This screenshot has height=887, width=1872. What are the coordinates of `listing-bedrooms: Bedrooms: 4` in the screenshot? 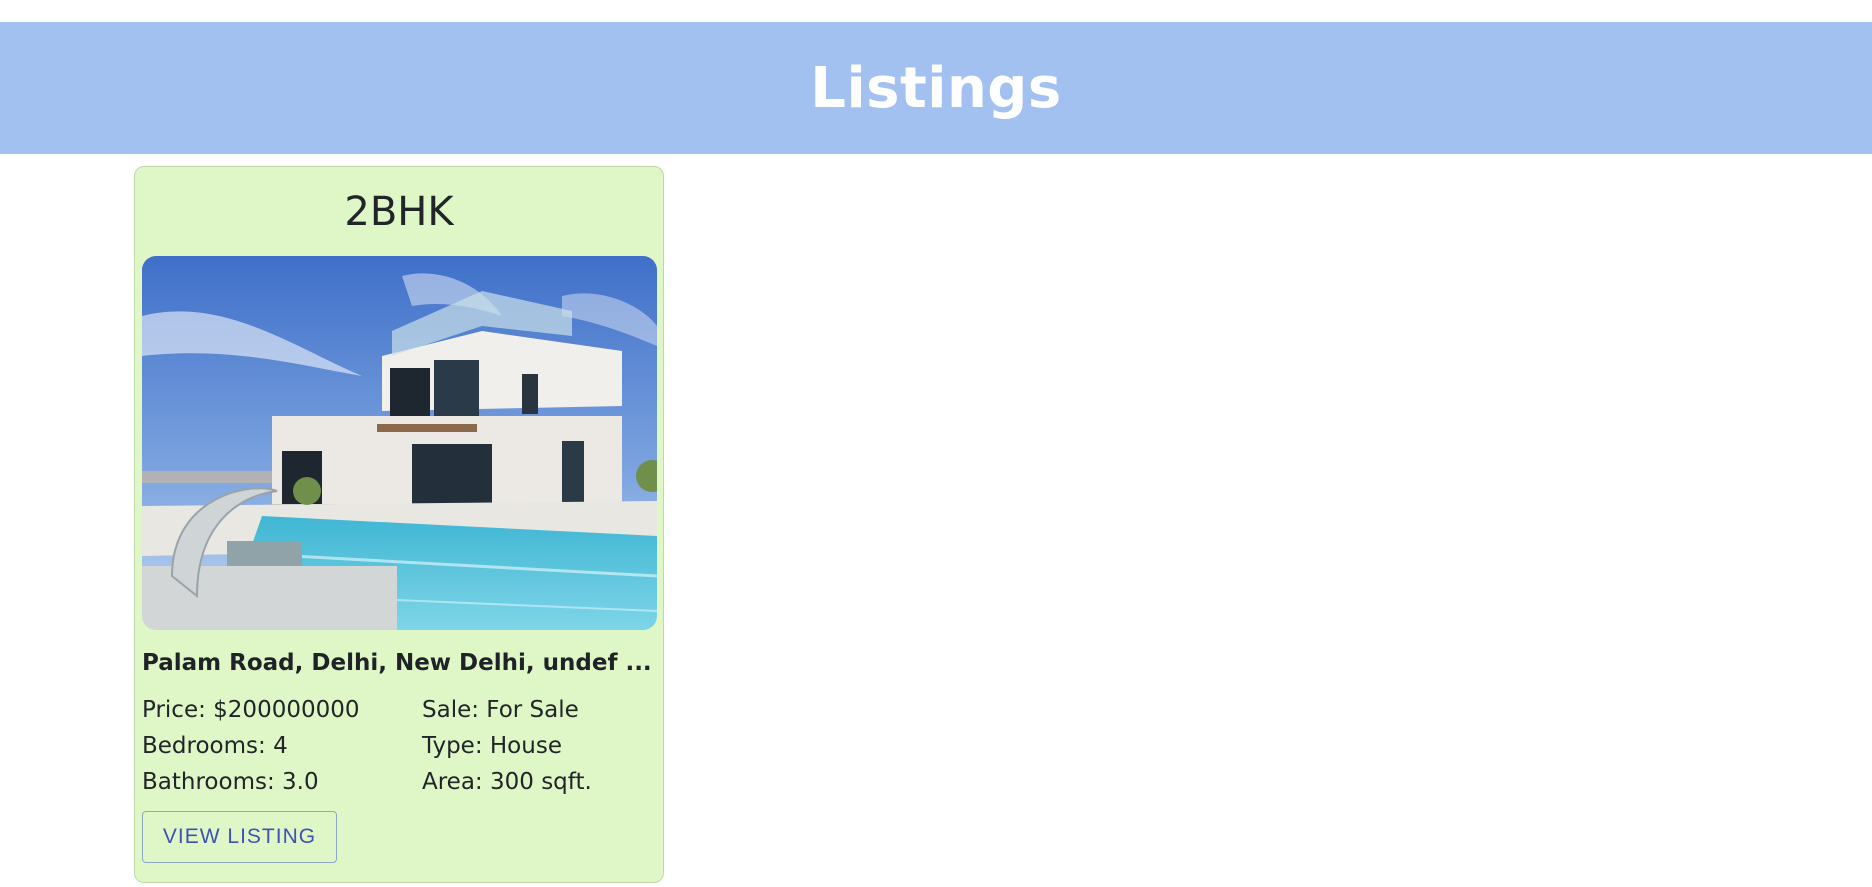 It's located at (215, 746).